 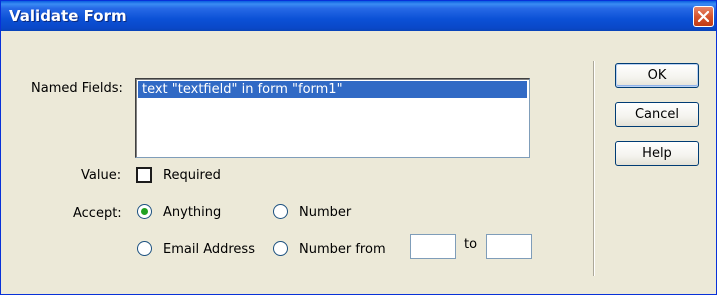 What do you see at coordinates (280, 248) in the screenshot?
I see `radio-number-from` at bounding box center [280, 248].